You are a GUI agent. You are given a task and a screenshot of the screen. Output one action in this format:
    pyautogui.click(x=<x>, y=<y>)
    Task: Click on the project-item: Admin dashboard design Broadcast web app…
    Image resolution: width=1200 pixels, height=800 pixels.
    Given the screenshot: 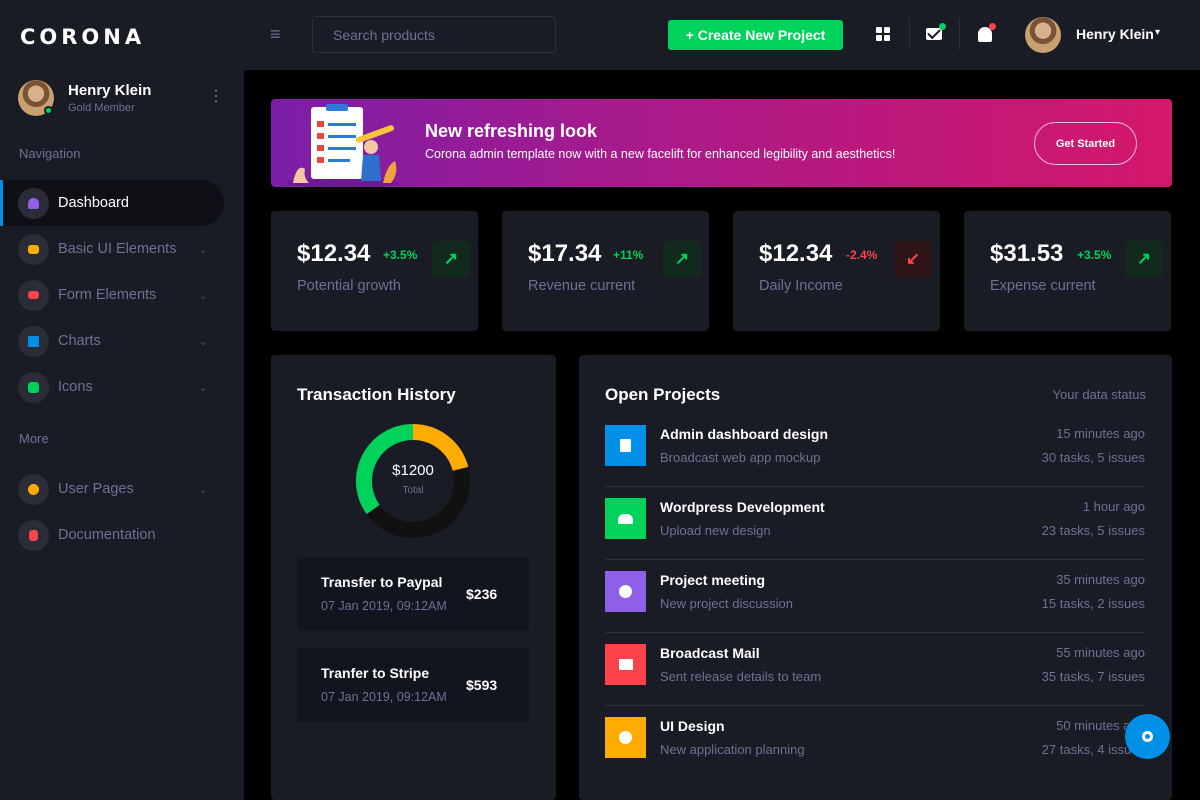 What is the action you would take?
    pyautogui.click(x=875, y=450)
    